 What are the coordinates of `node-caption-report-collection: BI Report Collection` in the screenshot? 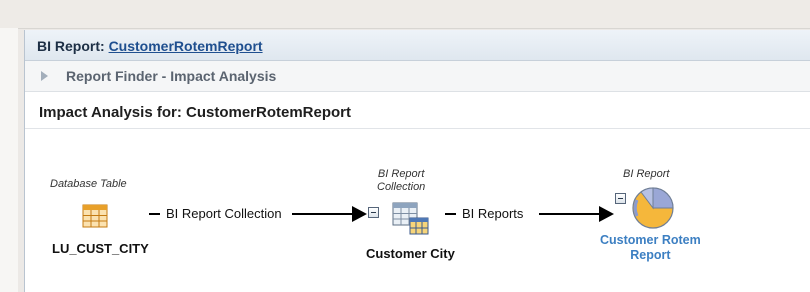 It's located at (401, 181).